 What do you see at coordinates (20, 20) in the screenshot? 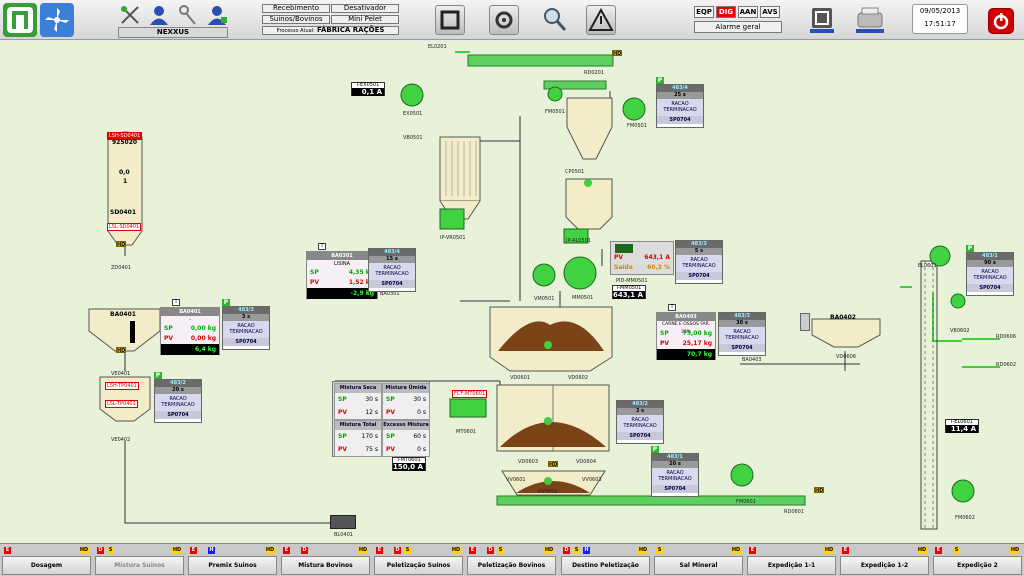
I see `nexxus-logo-icon` at bounding box center [20, 20].